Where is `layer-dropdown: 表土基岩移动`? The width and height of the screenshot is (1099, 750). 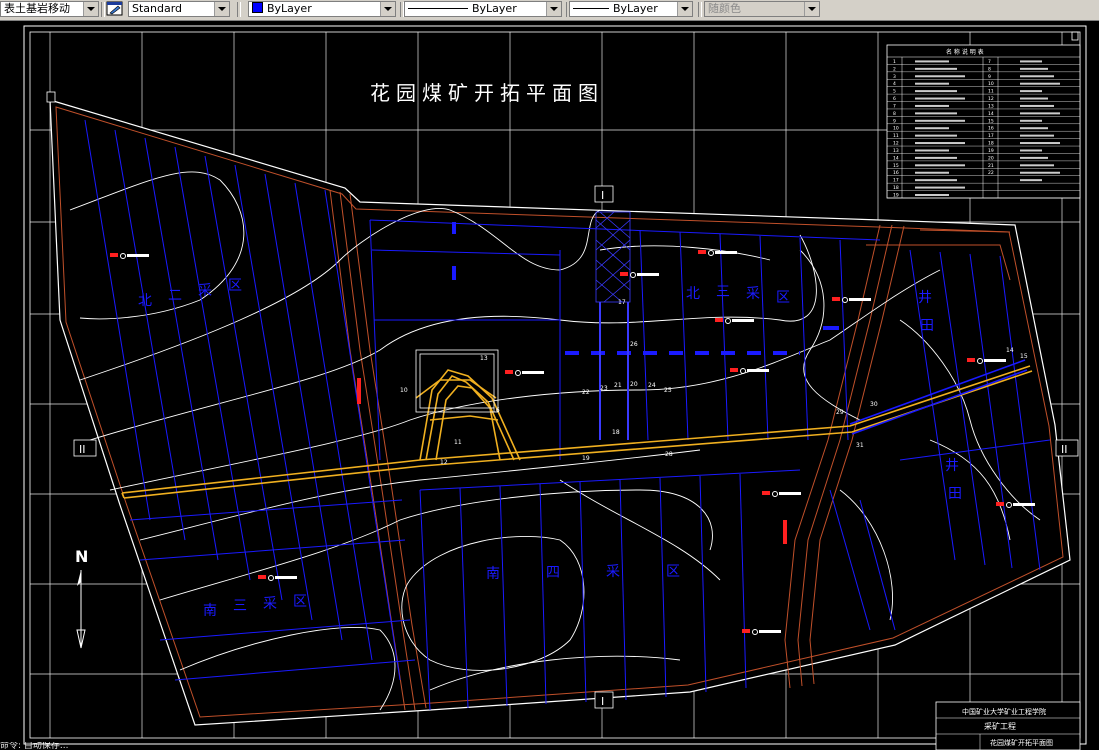
layer-dropdown: 表土基岩移动 is located at coordinates (49, 9).